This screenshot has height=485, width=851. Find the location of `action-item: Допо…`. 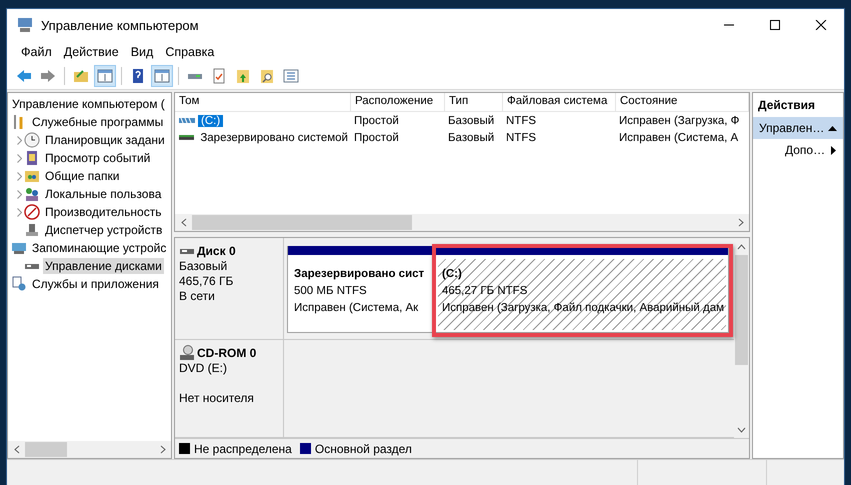

action-item: Допо… is located at coordinates (798, 150).